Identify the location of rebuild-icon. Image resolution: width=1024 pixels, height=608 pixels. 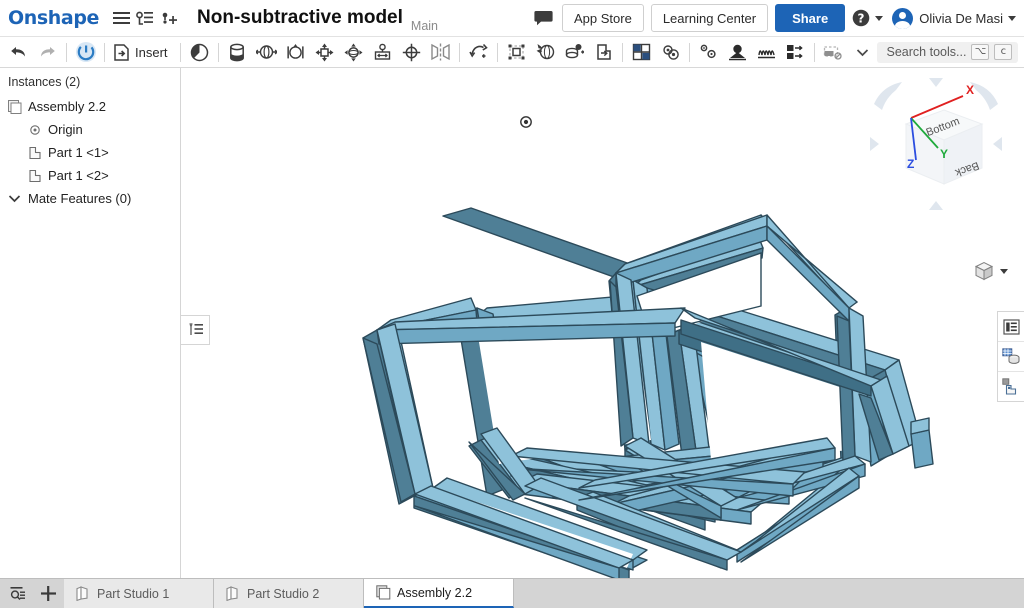
(85, 52).